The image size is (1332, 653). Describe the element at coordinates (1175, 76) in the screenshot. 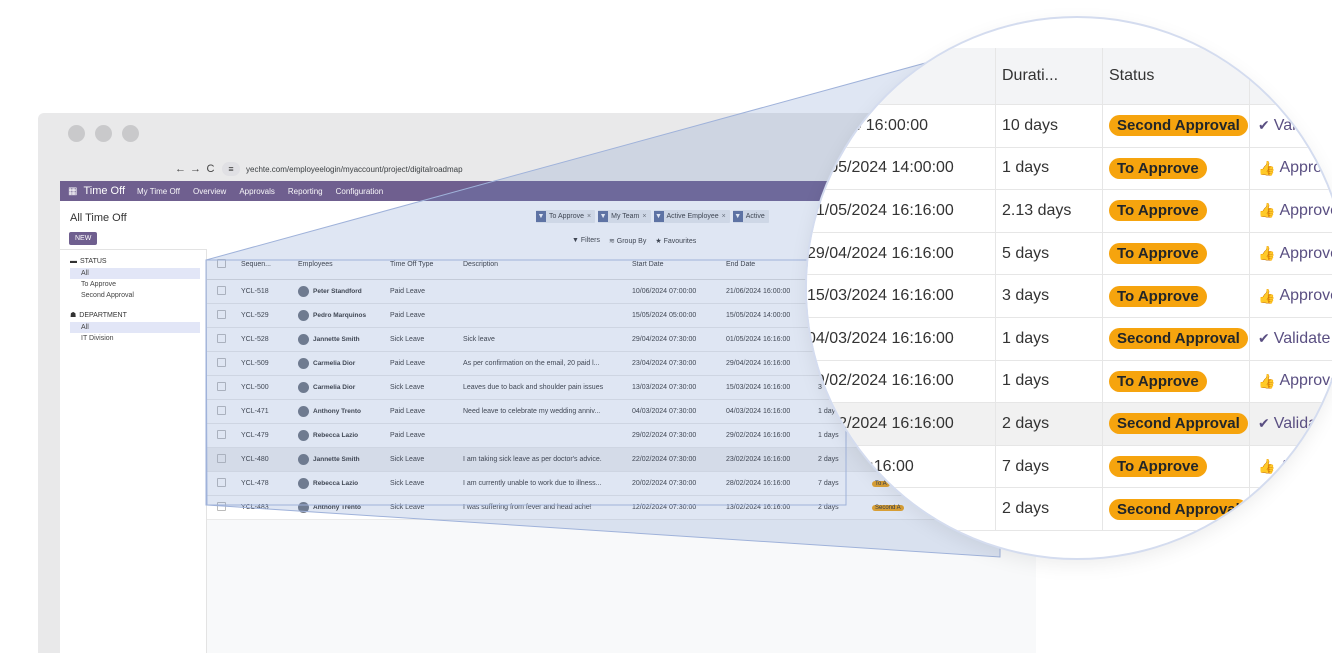

I see `lens-col-status: Status` at that location.